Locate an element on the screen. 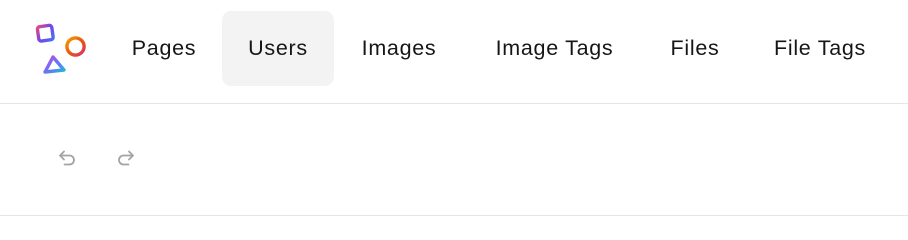 The width and height of the screenshot is (908, 240). tab-images: Images is located at coordinates (399, 48).